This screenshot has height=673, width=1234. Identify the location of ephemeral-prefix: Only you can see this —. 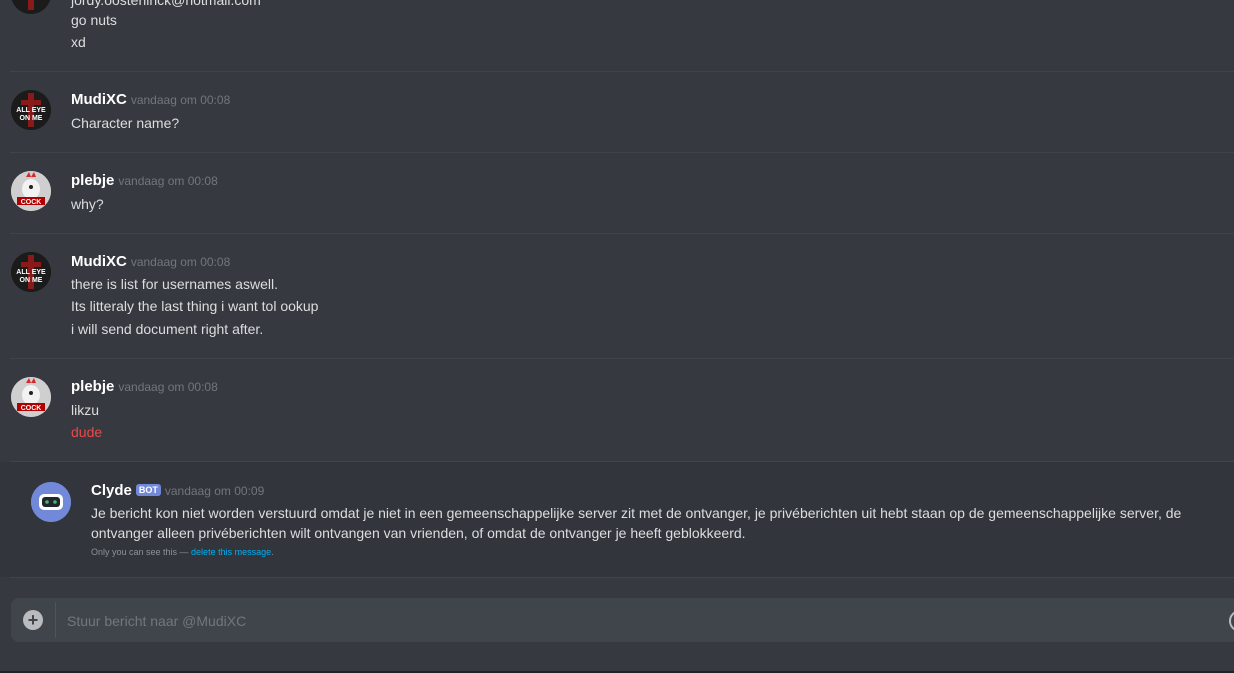
(141, 552).